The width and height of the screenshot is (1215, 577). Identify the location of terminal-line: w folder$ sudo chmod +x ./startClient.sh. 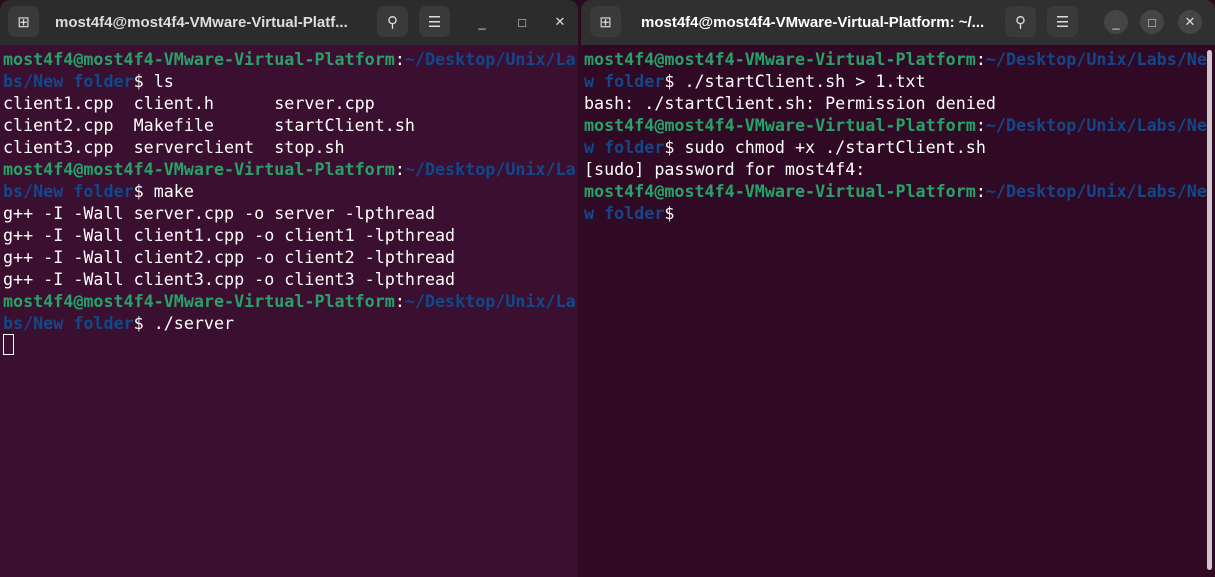
(899, 147).